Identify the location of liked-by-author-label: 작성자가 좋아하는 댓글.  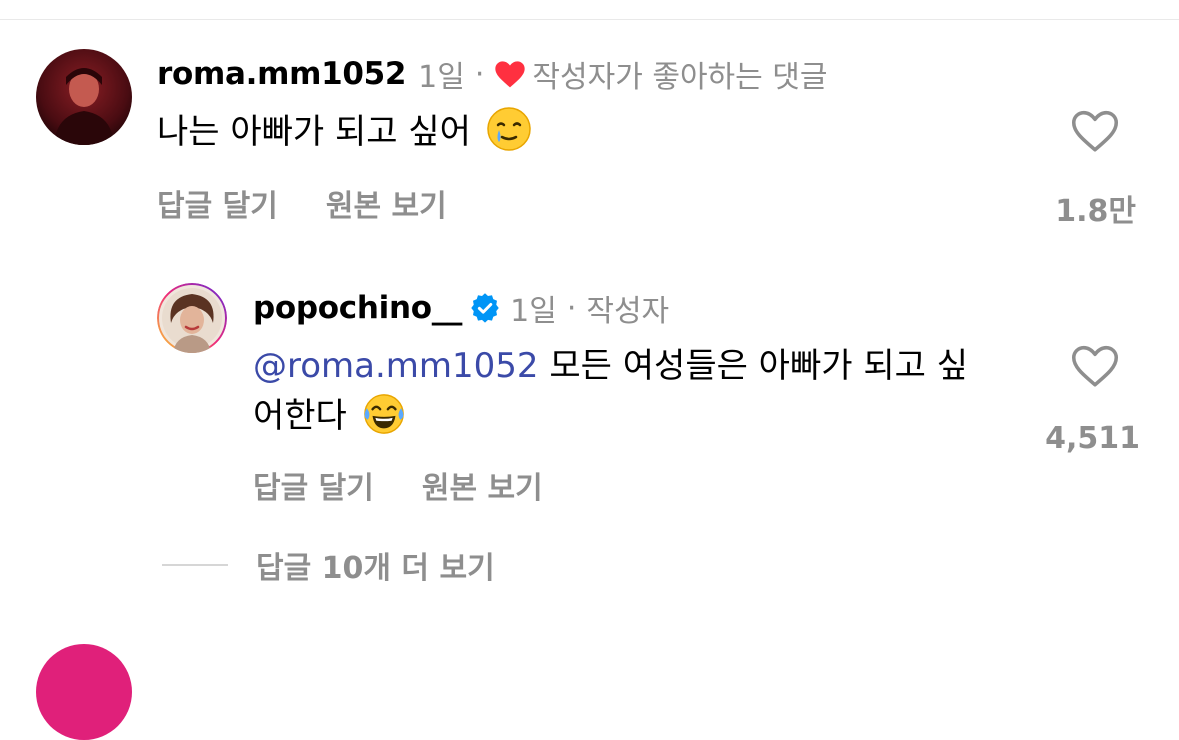
(680, 77).